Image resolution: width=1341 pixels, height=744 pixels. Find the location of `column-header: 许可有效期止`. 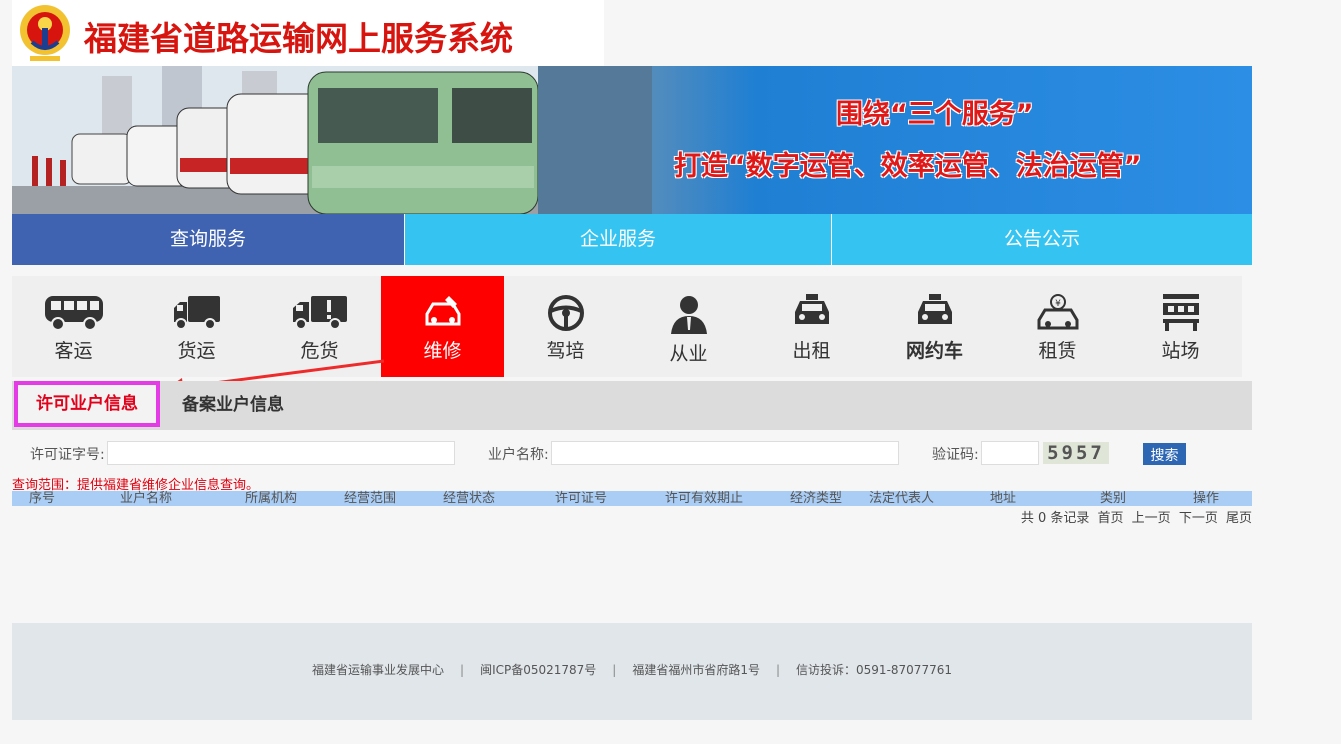

column-header: 许可有效期止 is located at coordinates (704, 498).